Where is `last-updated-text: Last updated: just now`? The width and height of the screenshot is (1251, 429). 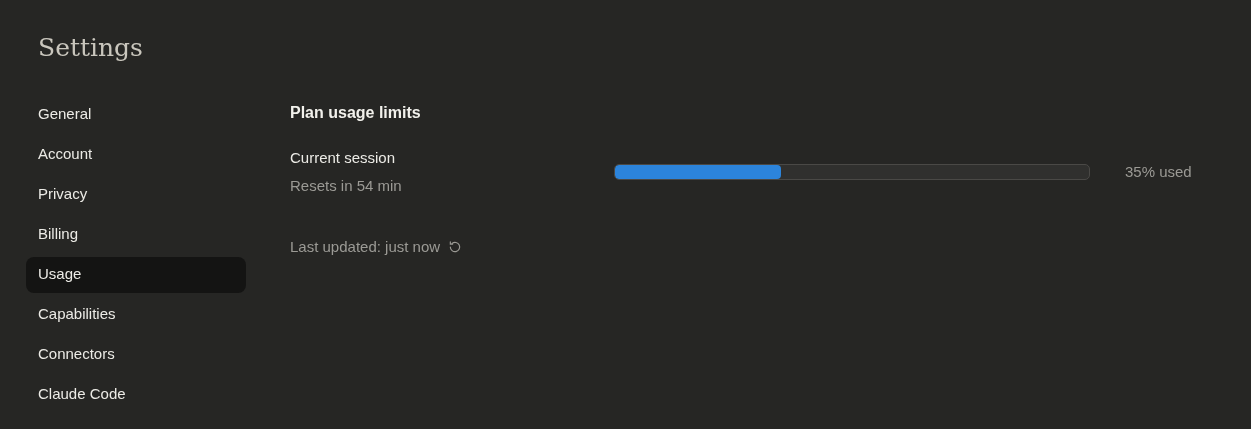 last-updated-text: Last updated: just now is located at coordinates (365, 246).